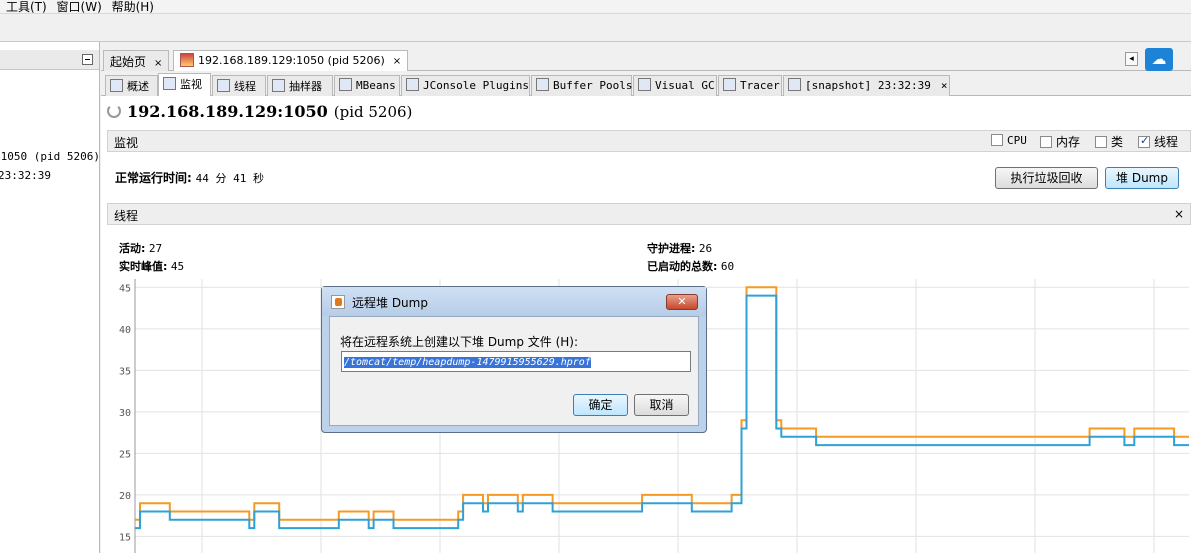 The image size is (1191, 553). What do you see at coordinates (760, 85) in the screenshot?
I see `tab-label: Tracer` at bounding box center [760, 85].